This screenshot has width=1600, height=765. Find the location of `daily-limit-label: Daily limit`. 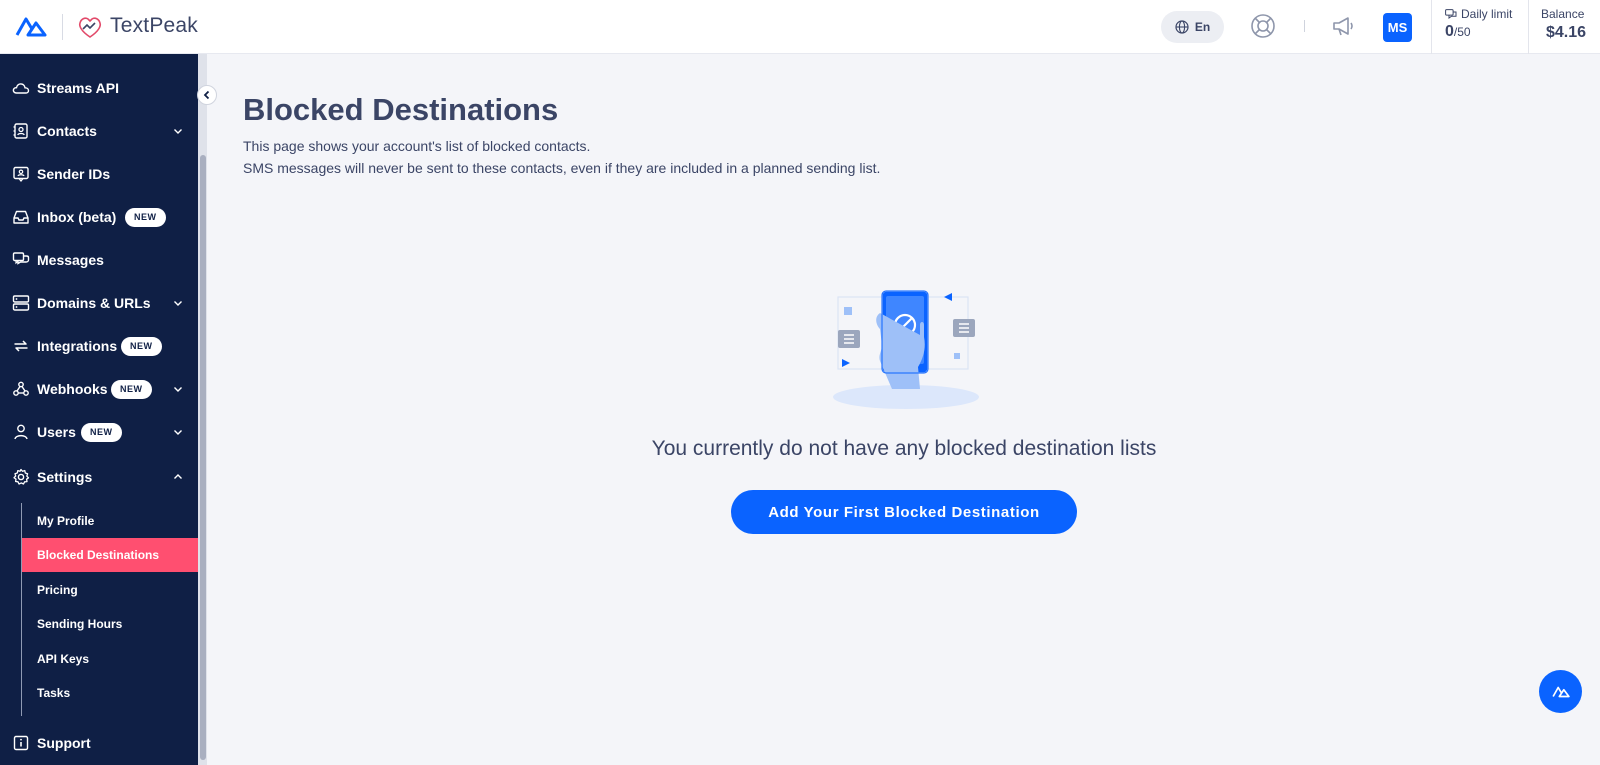

daily-limit-label: Daily limit is located at coordinates (1478, 14).